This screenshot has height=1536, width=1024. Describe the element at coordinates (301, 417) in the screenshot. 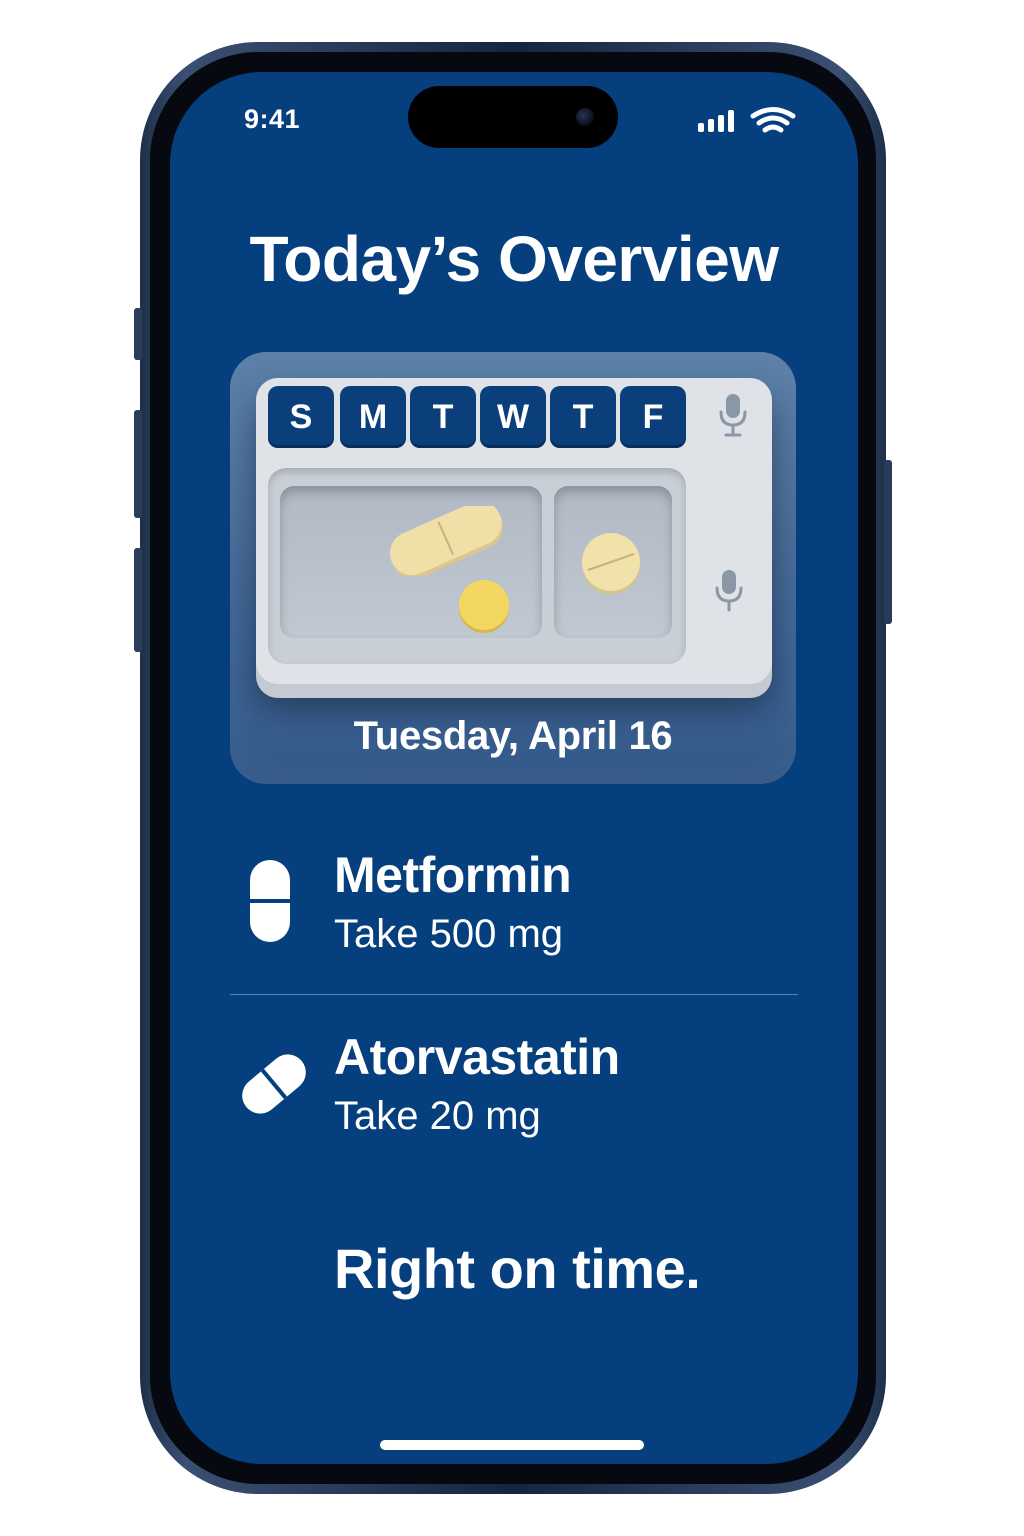

I see `day-key-sunday: S` at that location.